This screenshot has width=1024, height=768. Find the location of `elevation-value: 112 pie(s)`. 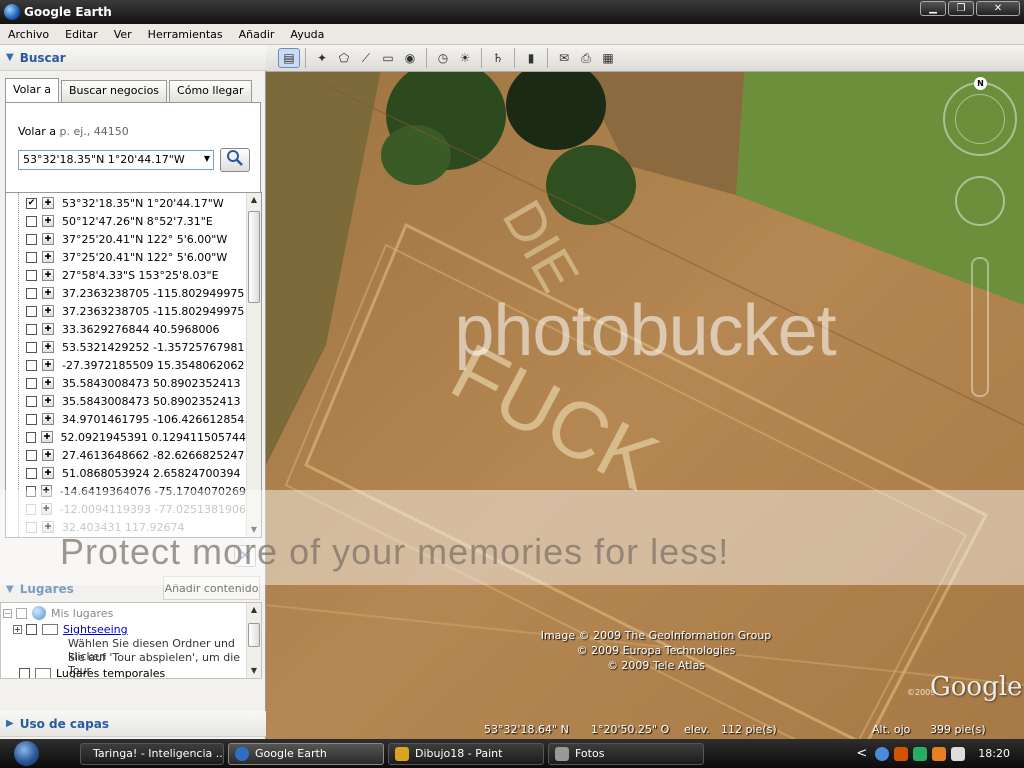

elevation-value: 112 pie(s) is located at coordinates (749, 729).